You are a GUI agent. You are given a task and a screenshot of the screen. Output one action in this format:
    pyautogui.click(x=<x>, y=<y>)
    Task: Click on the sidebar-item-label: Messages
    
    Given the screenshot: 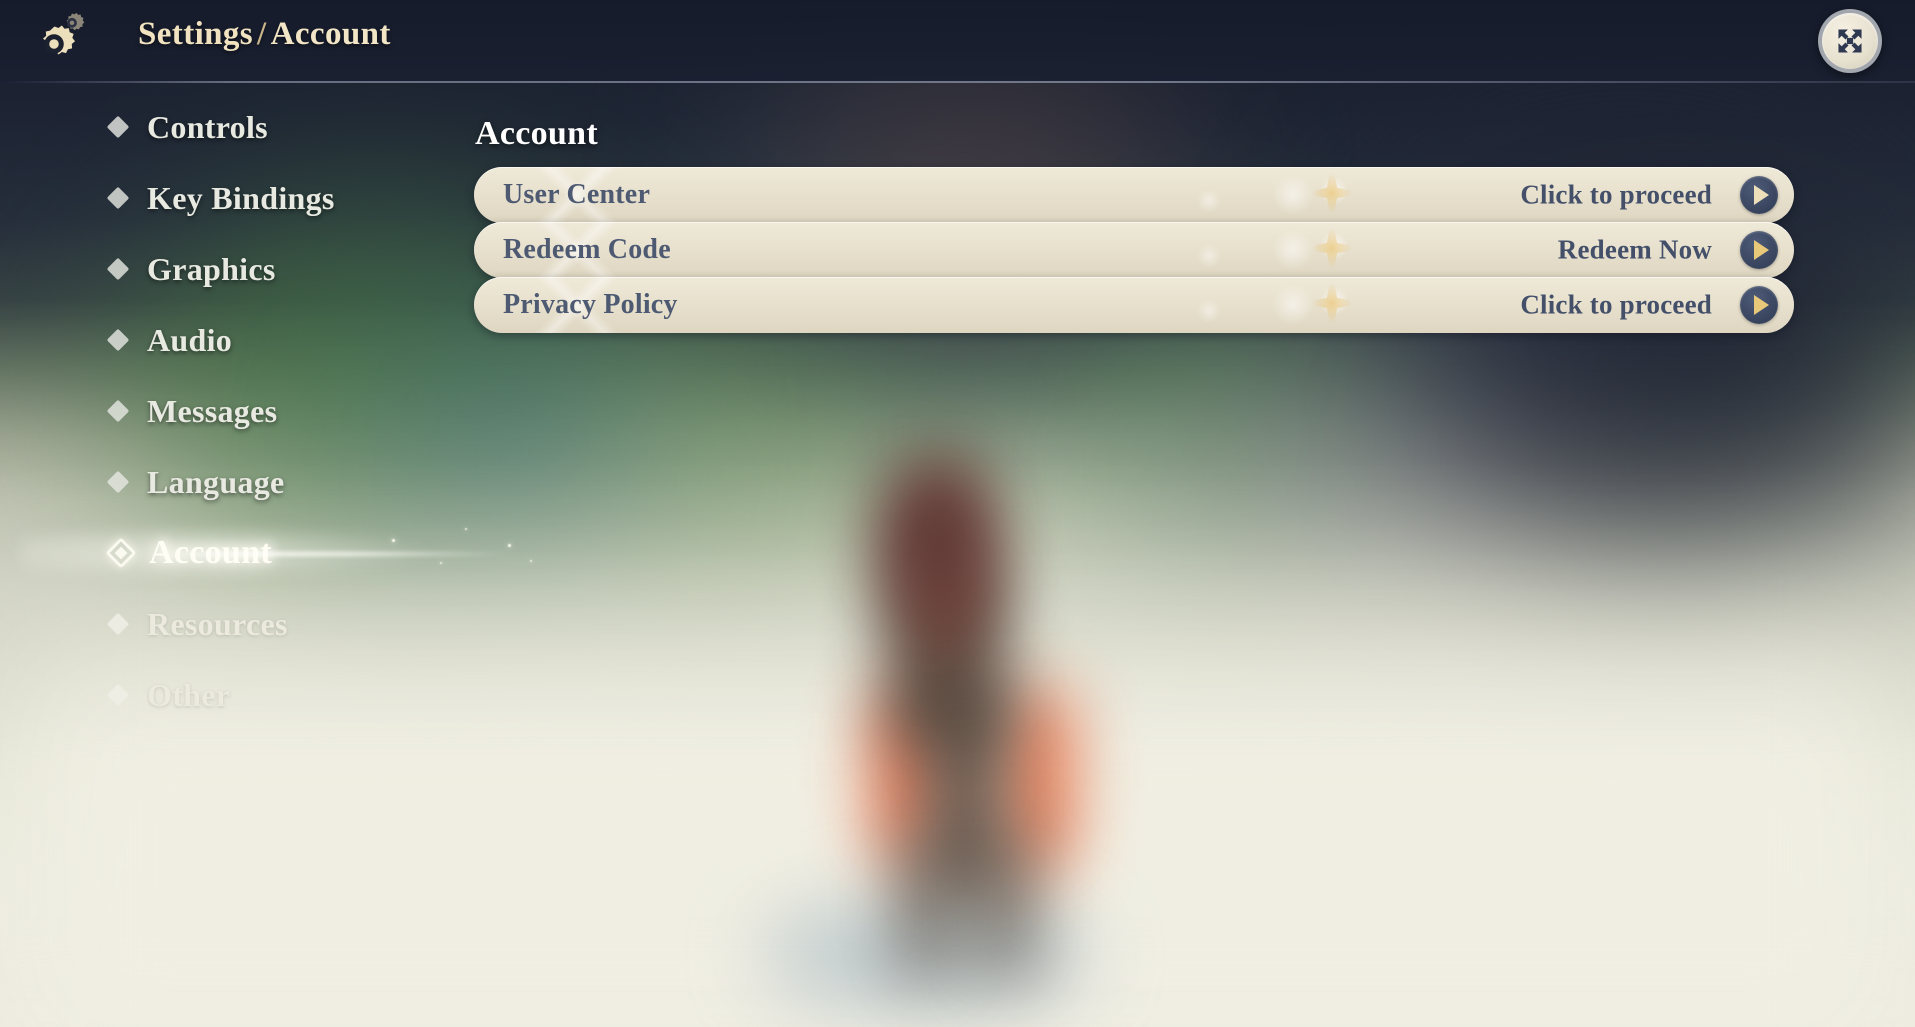 What is the action you would take?
    pyautogui.click(x=212, y=410)
    